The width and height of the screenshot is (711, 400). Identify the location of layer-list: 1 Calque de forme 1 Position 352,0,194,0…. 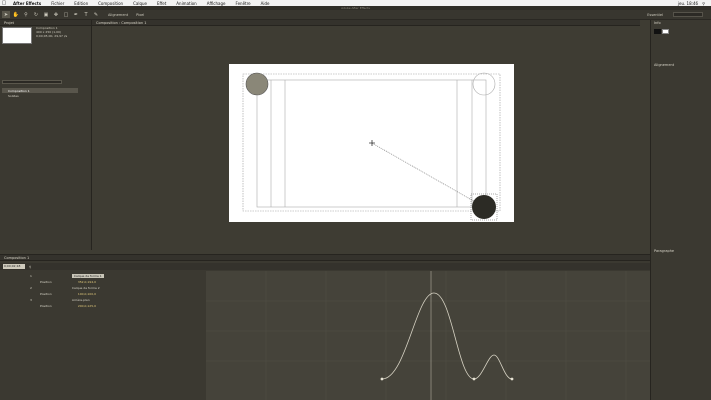
(103, 335).